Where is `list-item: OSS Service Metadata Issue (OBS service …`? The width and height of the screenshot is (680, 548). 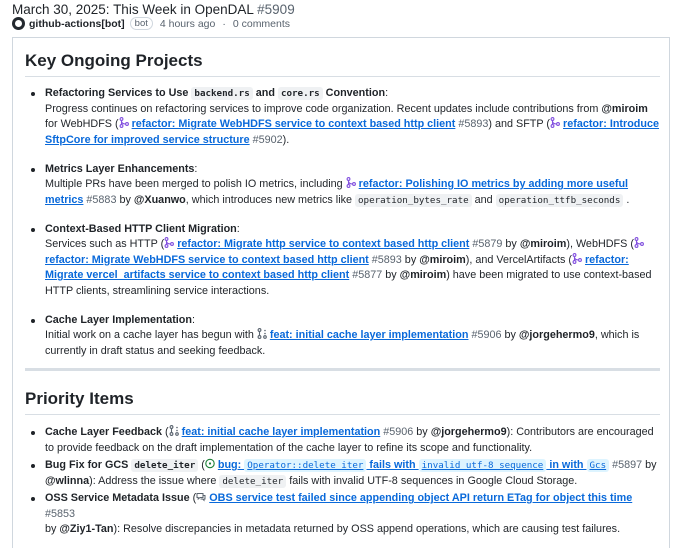
list-item: OSS Service Metadata Issue (OBS service … is located at coordinates (342, 514).